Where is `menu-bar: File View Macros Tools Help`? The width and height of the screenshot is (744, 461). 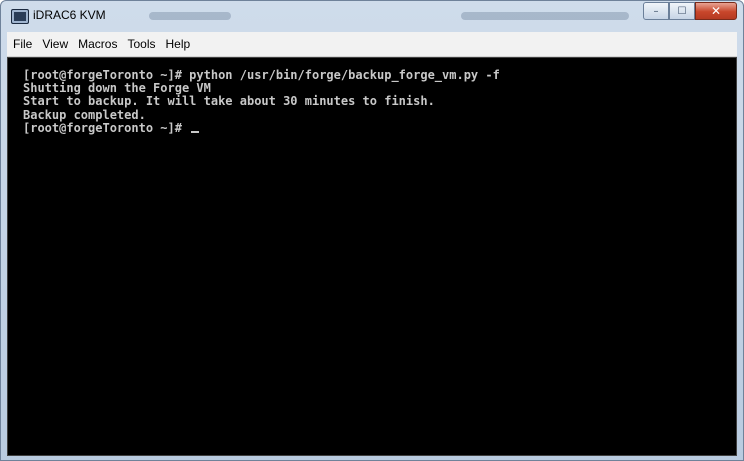 menu-bar: File View Macros Tools Help is located at coordinates (372, 44).